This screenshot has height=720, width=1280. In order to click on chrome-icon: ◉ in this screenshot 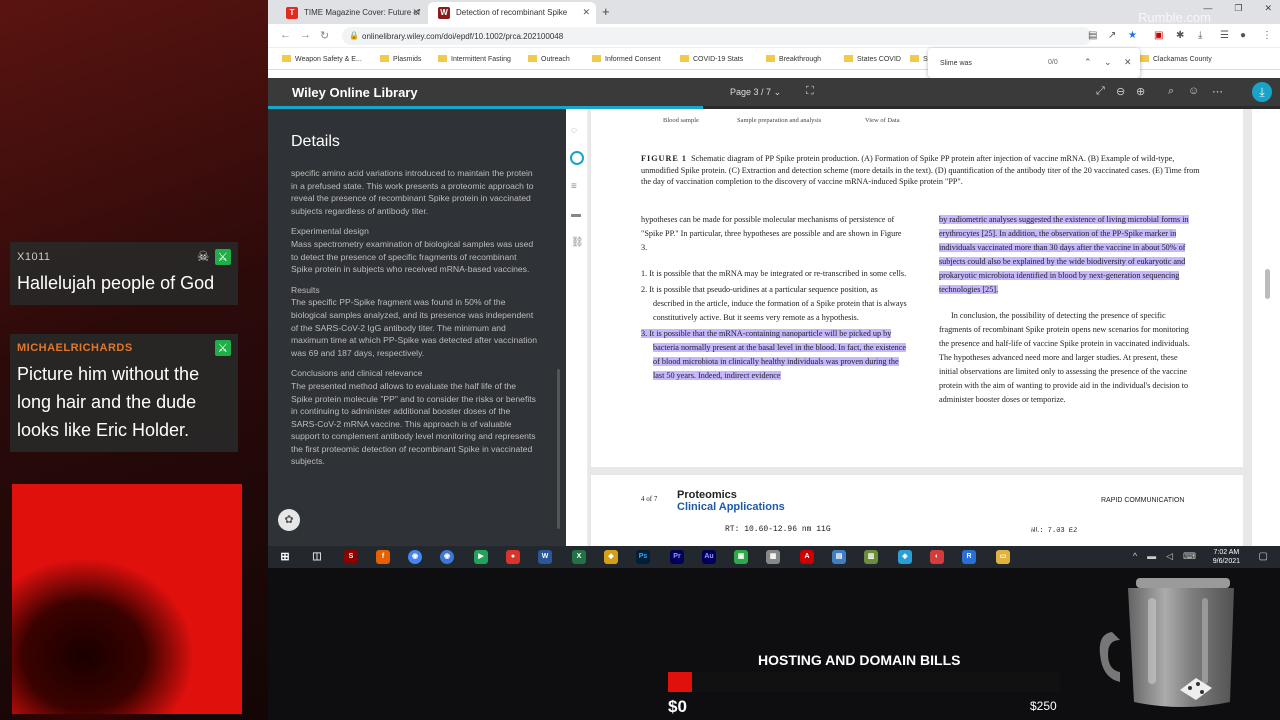, I will do `click(415, 557)`.